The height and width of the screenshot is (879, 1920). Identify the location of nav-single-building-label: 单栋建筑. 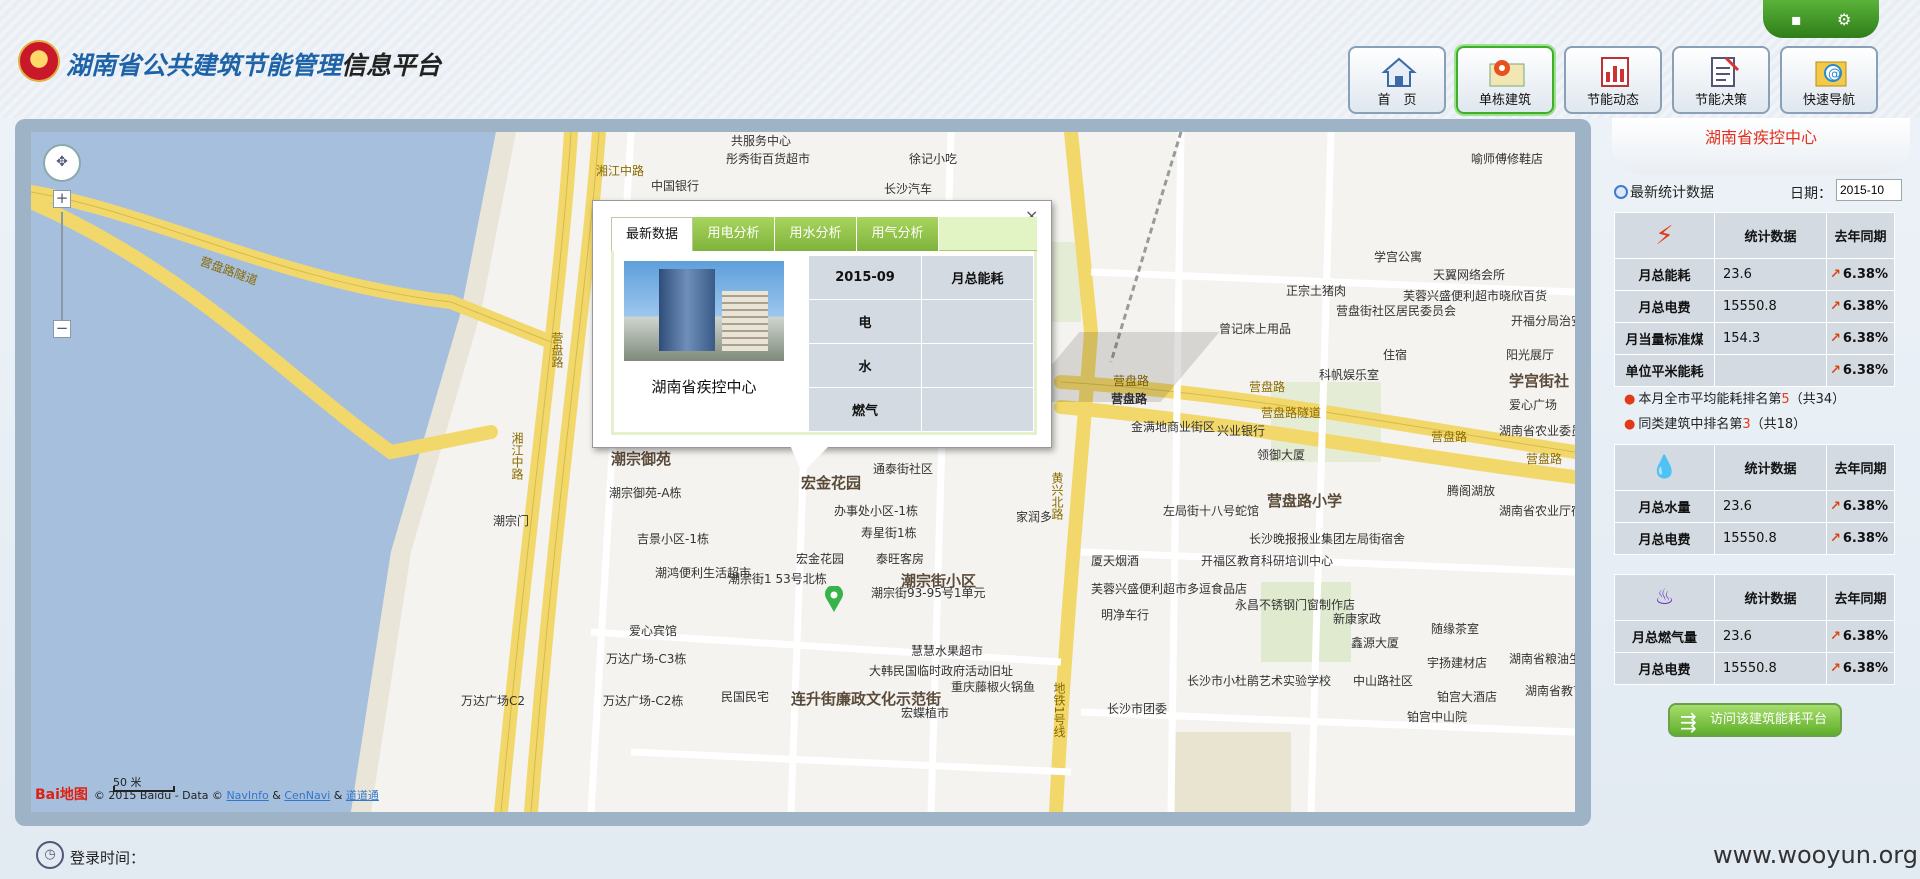
(1504, 100).